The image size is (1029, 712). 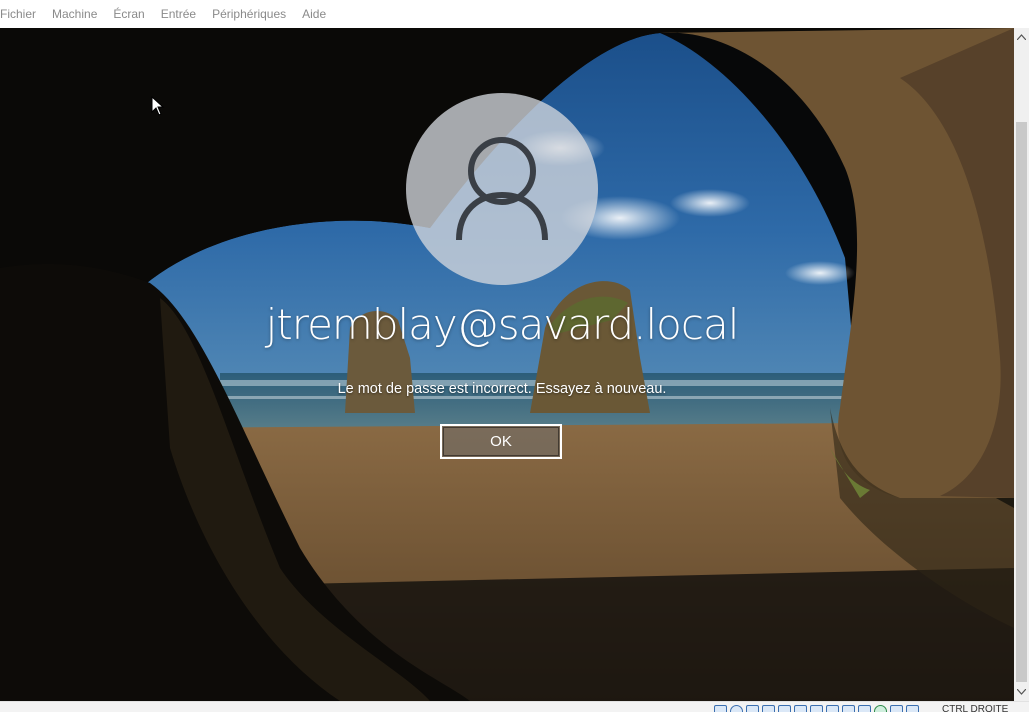 I want to click on username-label: jtremblay@savard.local, so click(x=502, y=324).